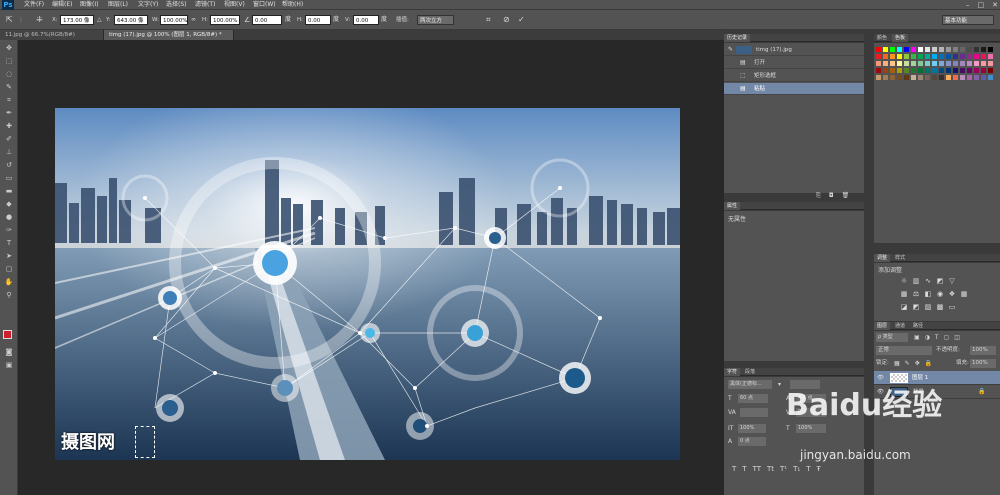 The height and width of the screenshot is (495, 1000). Describe the element at coordinates (904, 307) in the screenshot. I see `invert-icon: ◪` at that location.